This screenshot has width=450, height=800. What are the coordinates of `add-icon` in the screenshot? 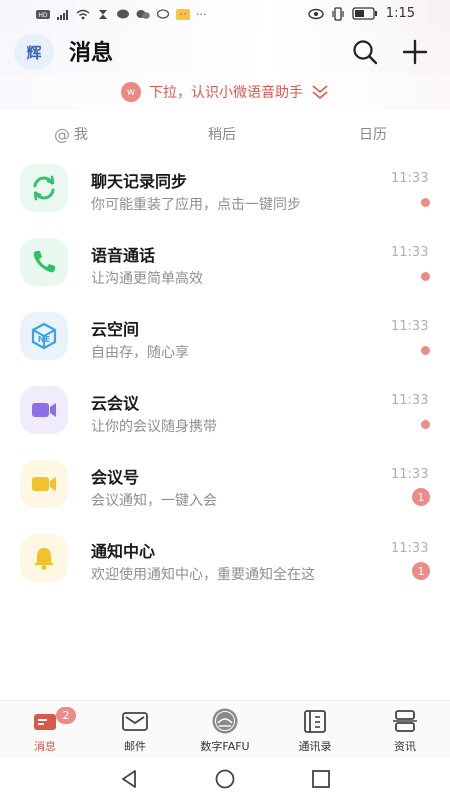 It's located at (415, 52).